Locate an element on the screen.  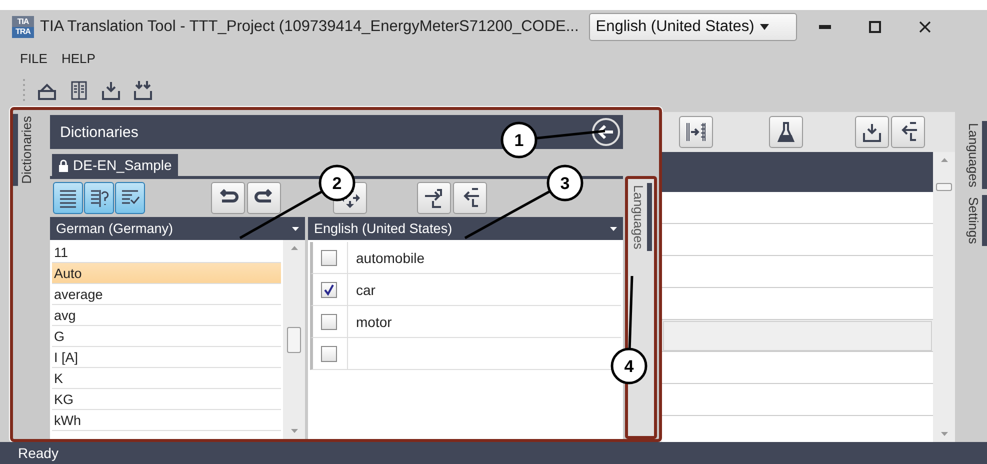
dictionary-tab: DE-EN_Sample is located at coordinates (115, 165).